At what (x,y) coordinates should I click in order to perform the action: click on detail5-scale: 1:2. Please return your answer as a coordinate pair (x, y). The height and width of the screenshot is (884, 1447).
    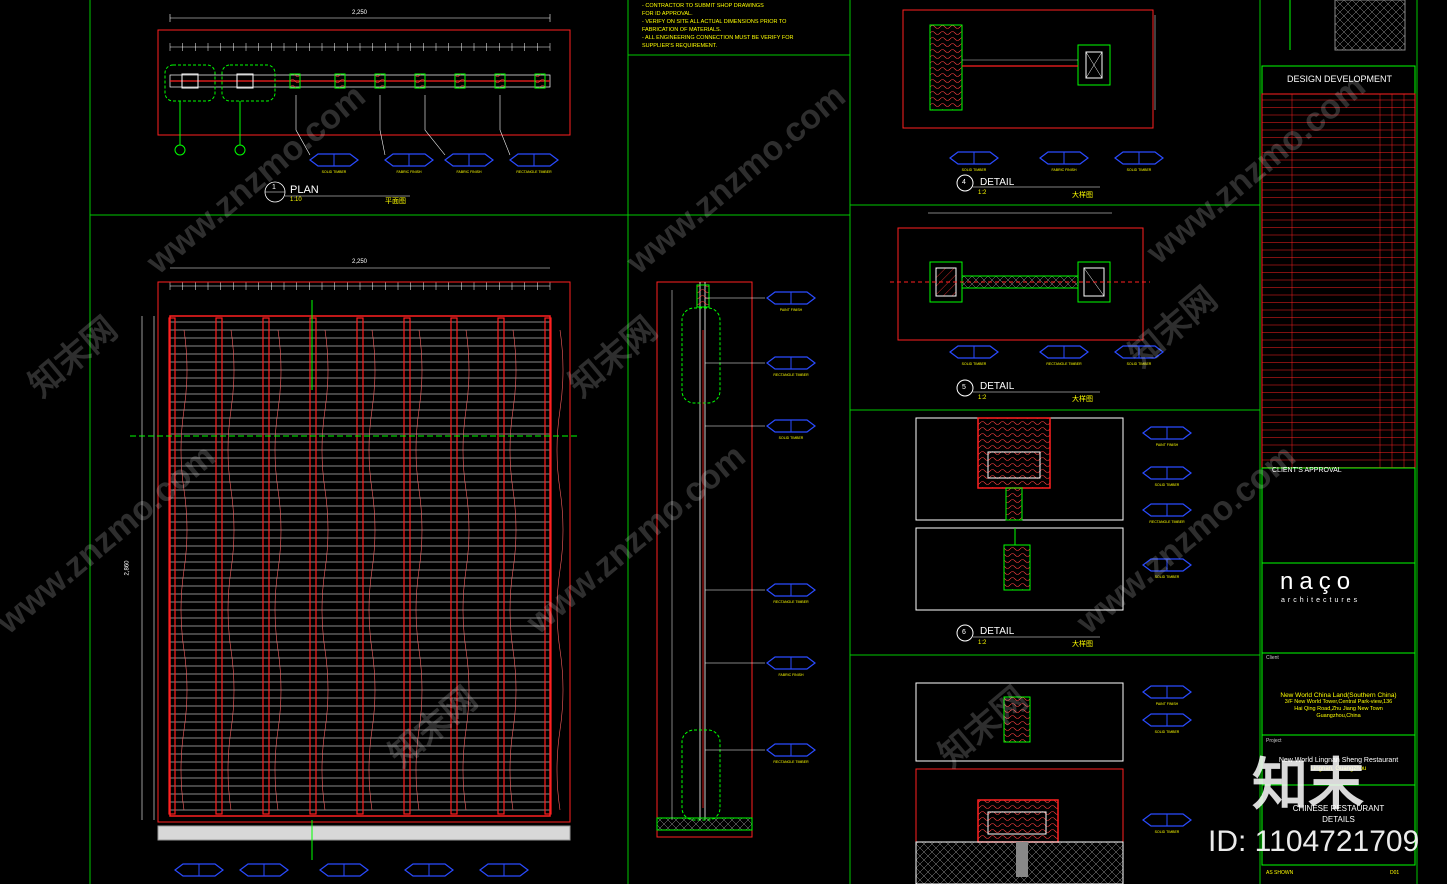
    Looking at the image, I should click on (982, 398).